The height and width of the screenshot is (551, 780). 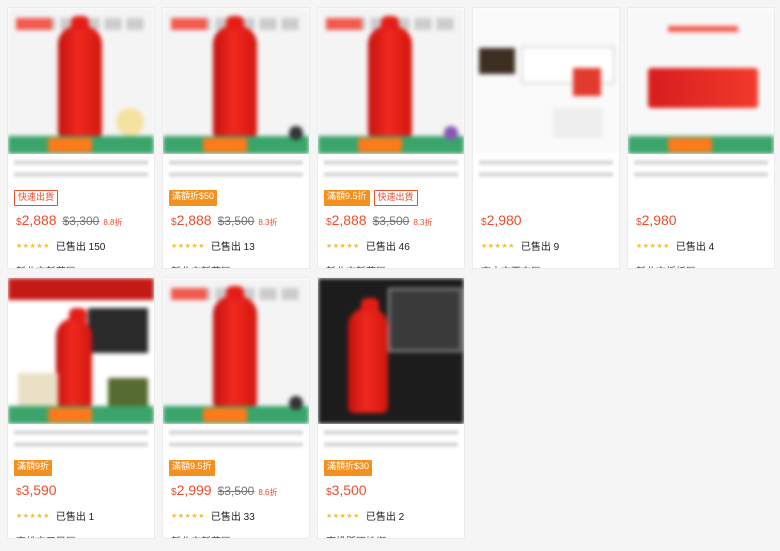 I want to click on price-row: $3,590, so click(x=82, y=490).